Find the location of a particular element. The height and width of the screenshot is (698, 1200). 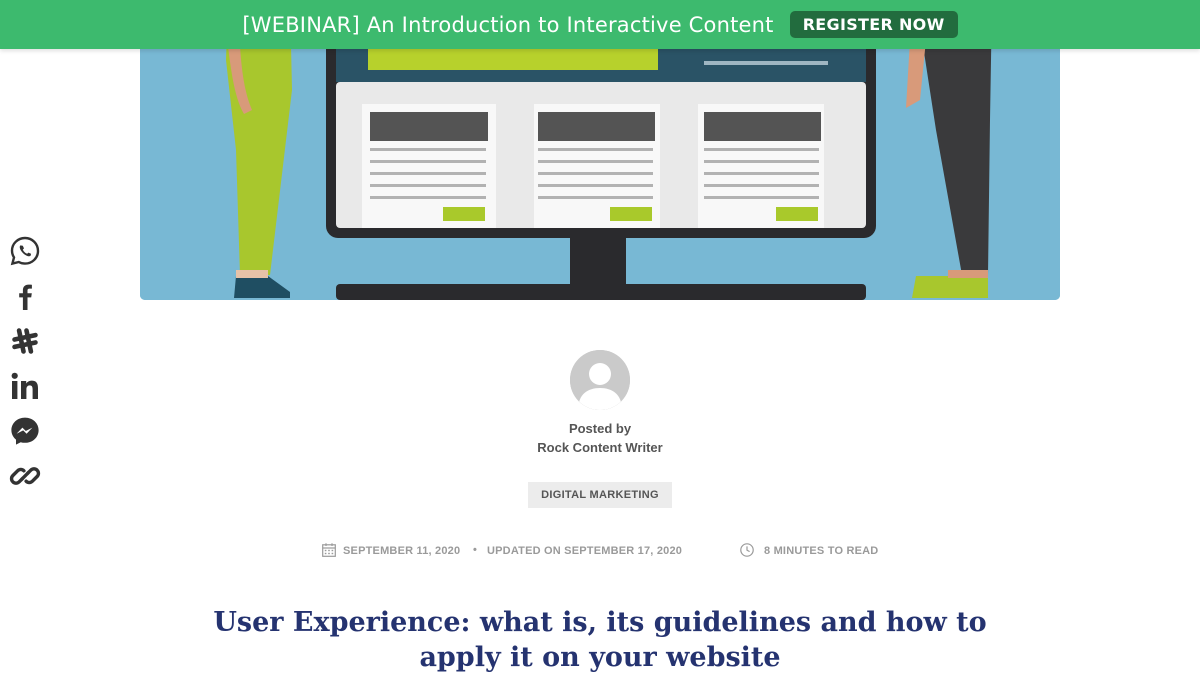

linkedin-icon is located at coordinates (25, 386).